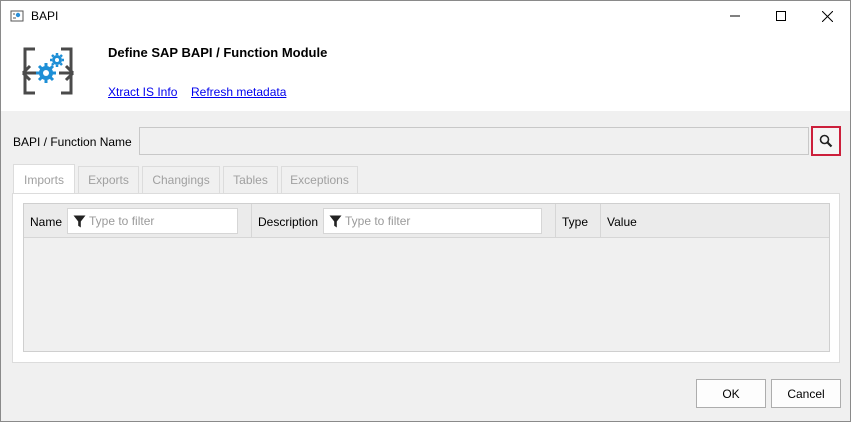  I want to click on tab-exports: Exports, so click(108, 179).